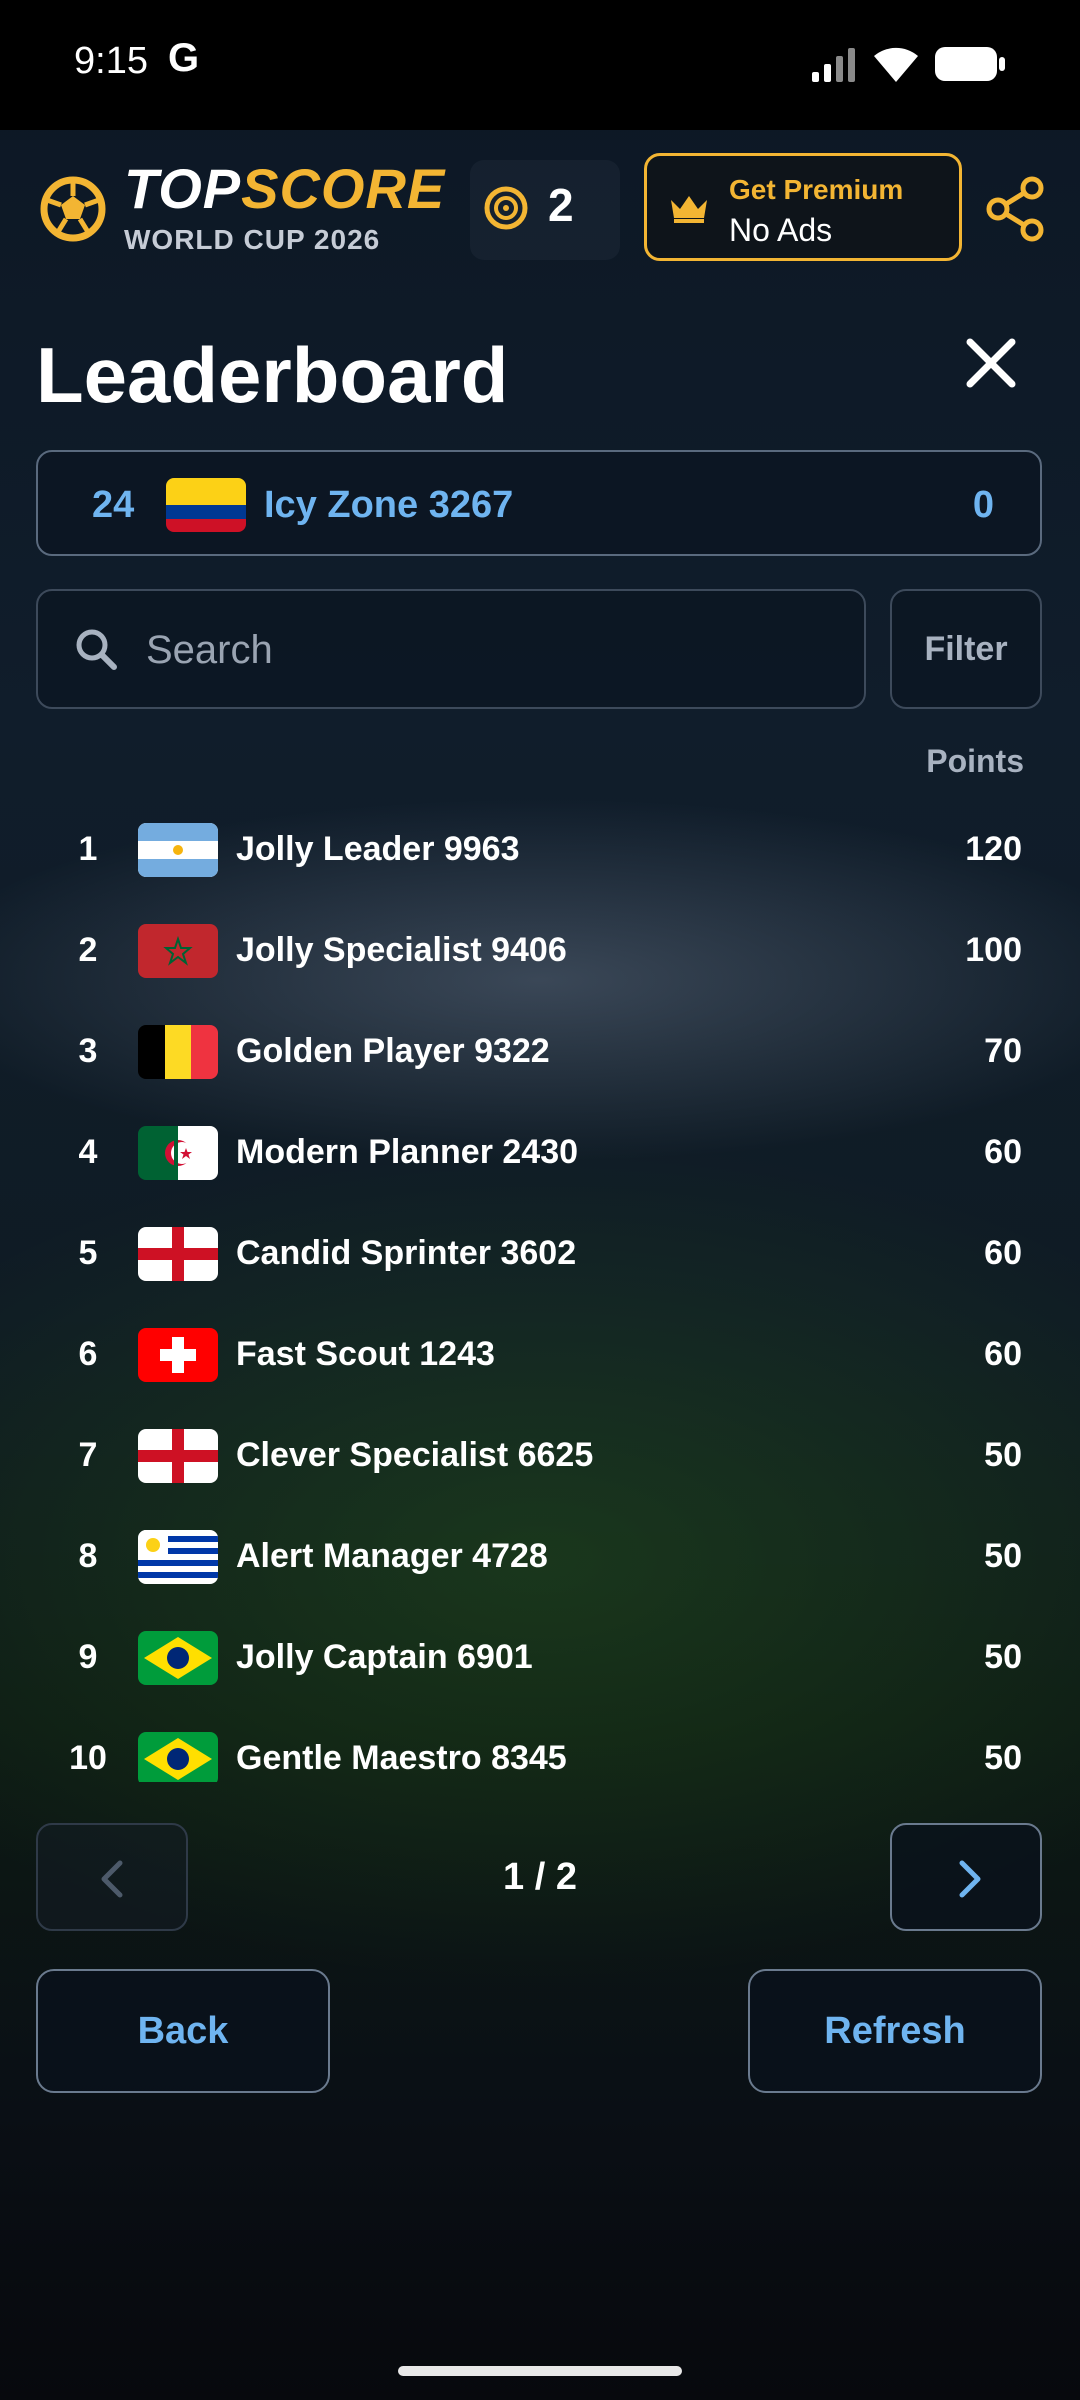 This screenshot has height=2400, width=1080. What do you see at coordinates (88, 950) in the screenshot?
I see `row-rank: 2` at bounding box center [88, 950].